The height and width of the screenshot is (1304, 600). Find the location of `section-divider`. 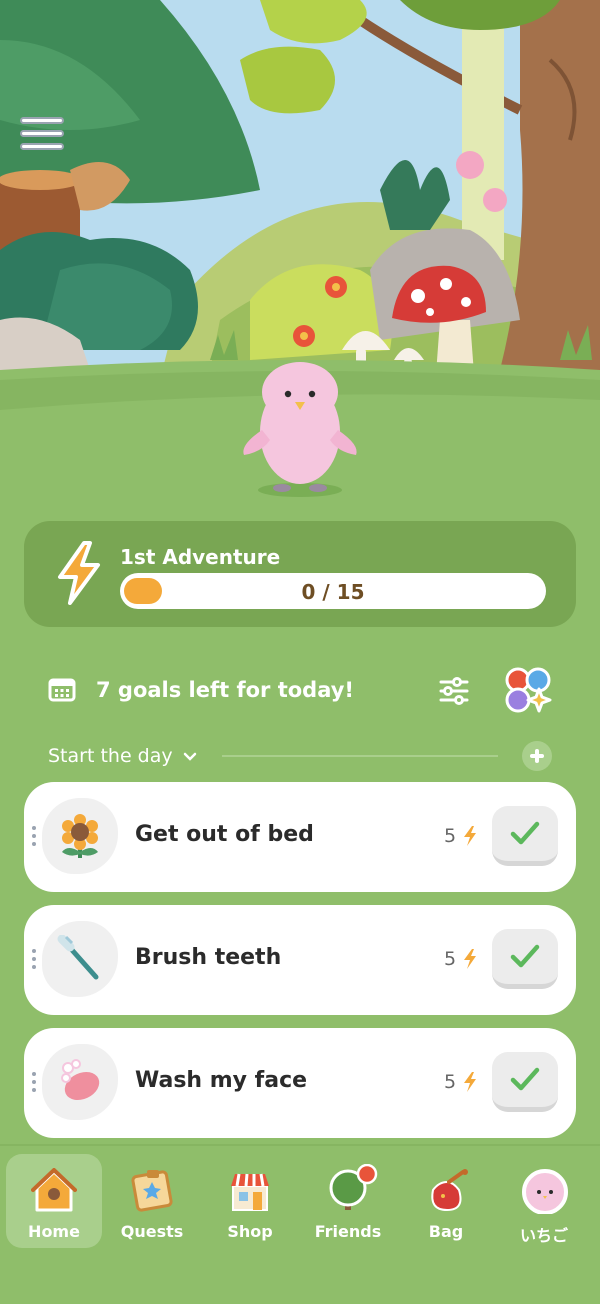

section-divider is located at coordinates (360, 756).